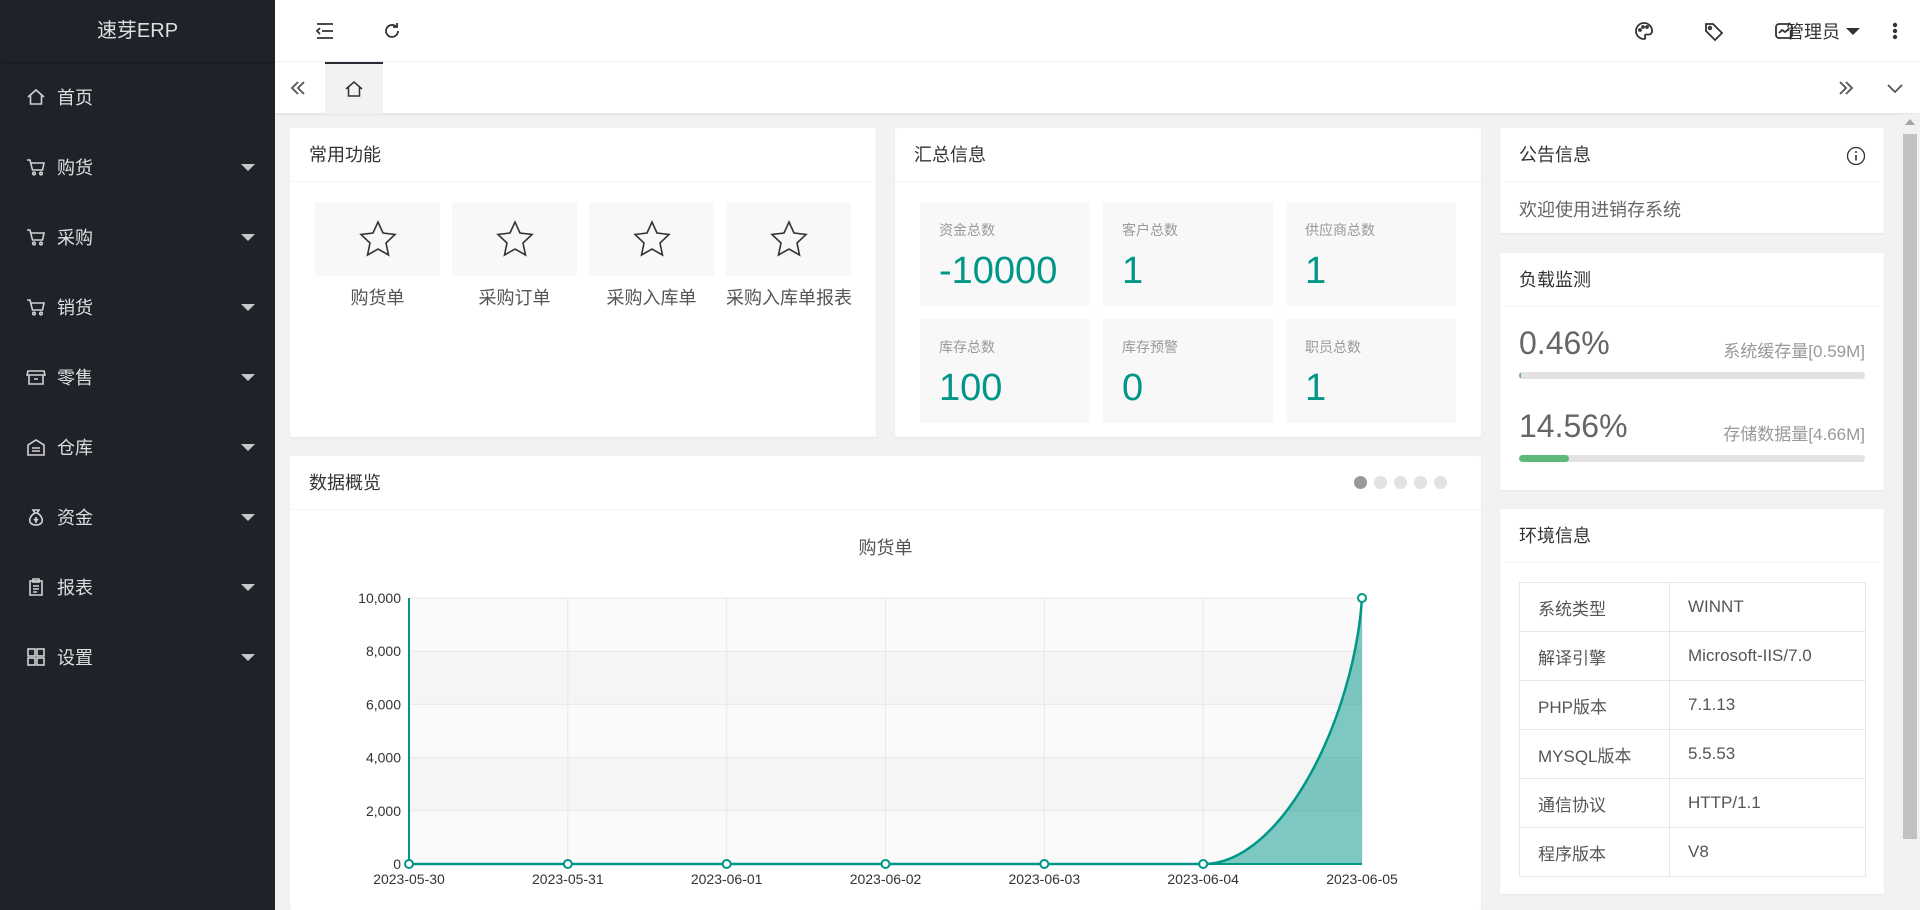 This screenshot has width=1920, height=910. I want to click on money-bag-icon, so click(36, 517).